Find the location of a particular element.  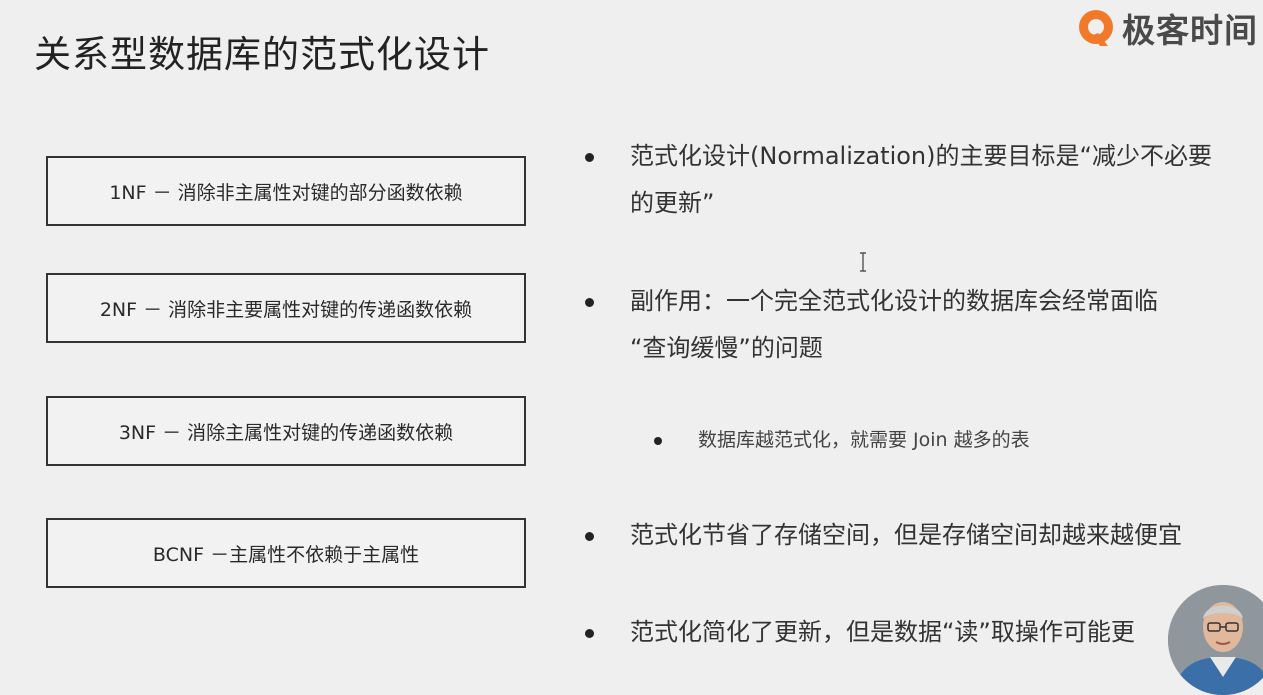

bullet-text: 范式化设计(Normalization)的主要目标是“减少不必要 的更新” is located at coordinates (921, 179).